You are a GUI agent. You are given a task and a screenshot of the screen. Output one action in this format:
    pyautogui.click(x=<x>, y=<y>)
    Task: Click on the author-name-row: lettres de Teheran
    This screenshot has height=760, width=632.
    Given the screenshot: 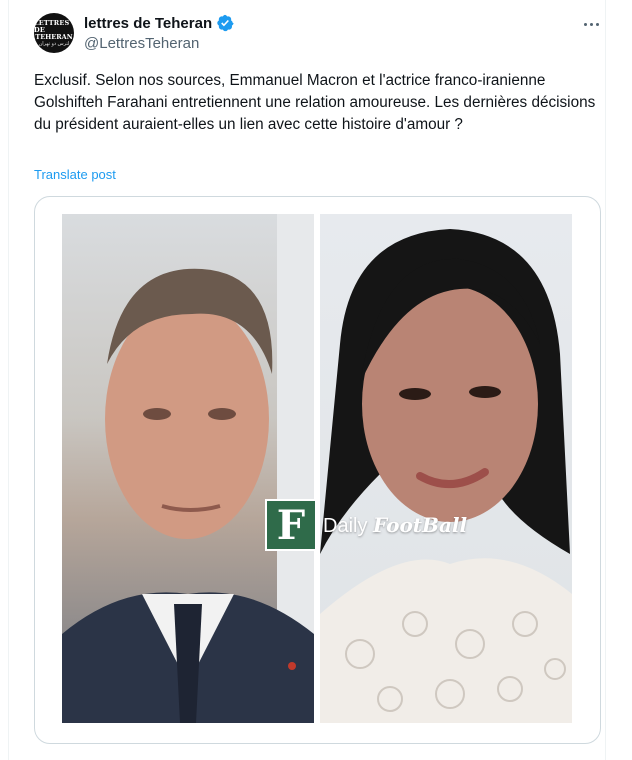 What is the action you would take?
    pyautogui.click(x=159, y=23)
    